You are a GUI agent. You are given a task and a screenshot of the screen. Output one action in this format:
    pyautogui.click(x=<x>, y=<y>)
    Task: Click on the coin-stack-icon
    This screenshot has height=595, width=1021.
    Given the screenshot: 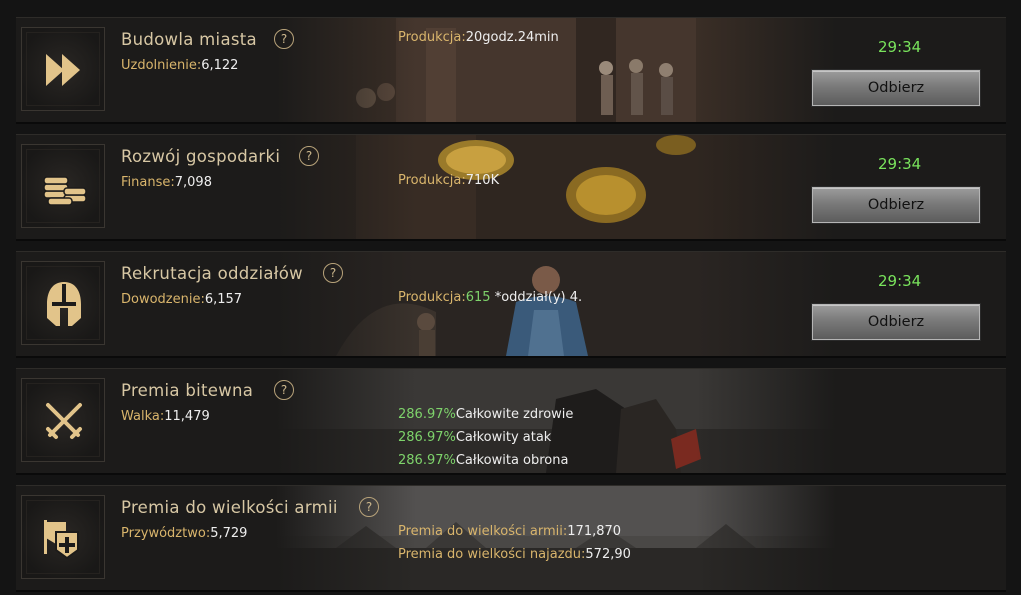 What is the action you would take?
    pyautogui.click(x=65, y=191)
    